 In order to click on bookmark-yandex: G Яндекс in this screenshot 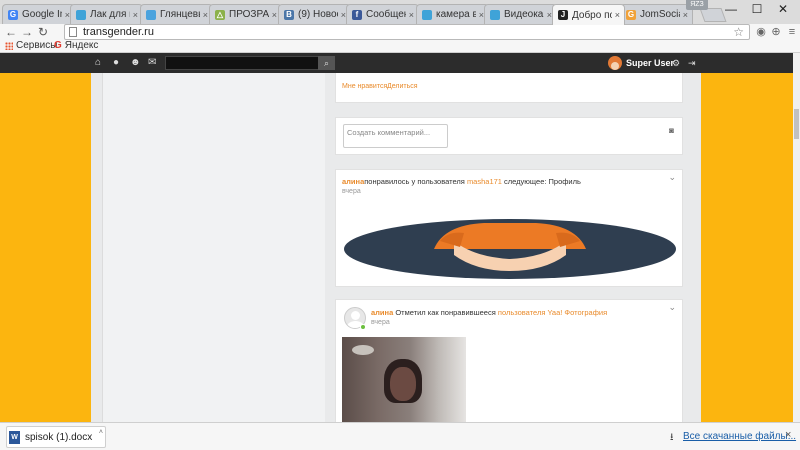, I will do `click(76, 46)`.